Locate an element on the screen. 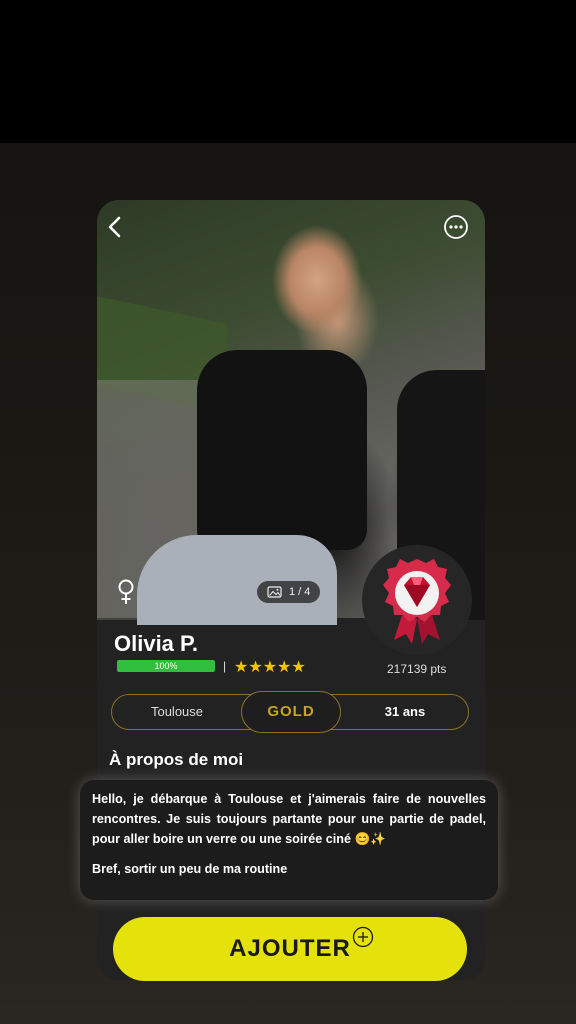 This screenshot has height=1024, width=576. profile-progress-bar: 100% is located at coordinates (166, 666).